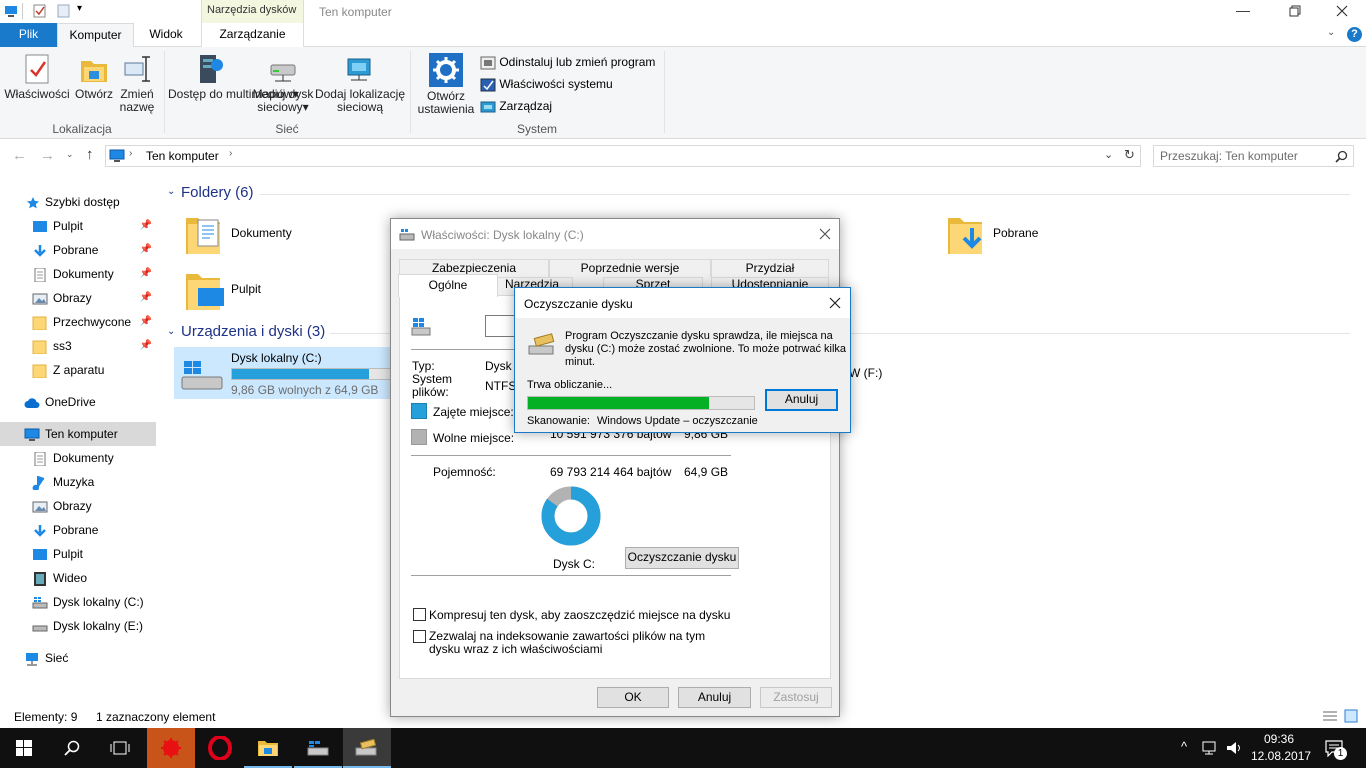 This screenshot has width=1366, height=768. What do you see at coordinates (182, 156) in the screenshot?
I see `breadcrumb-this-pc: Ten komputer` at bounding box center [182, 156].